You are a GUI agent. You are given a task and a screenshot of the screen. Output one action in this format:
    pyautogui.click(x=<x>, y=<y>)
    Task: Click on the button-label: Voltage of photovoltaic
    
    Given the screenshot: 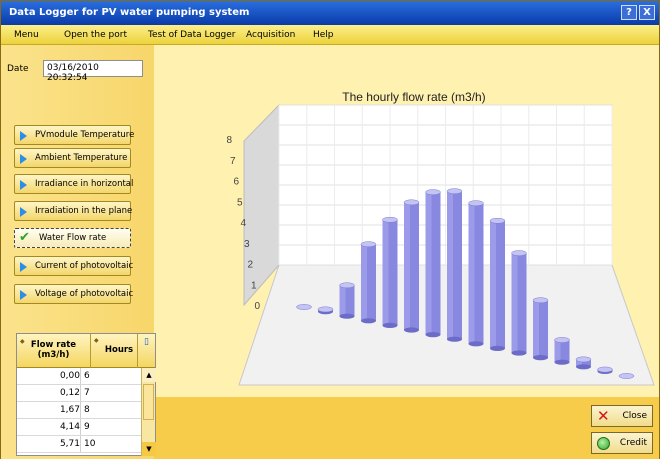 What is the action you would take?
    pyautogui.click(x=84, y=294)
    